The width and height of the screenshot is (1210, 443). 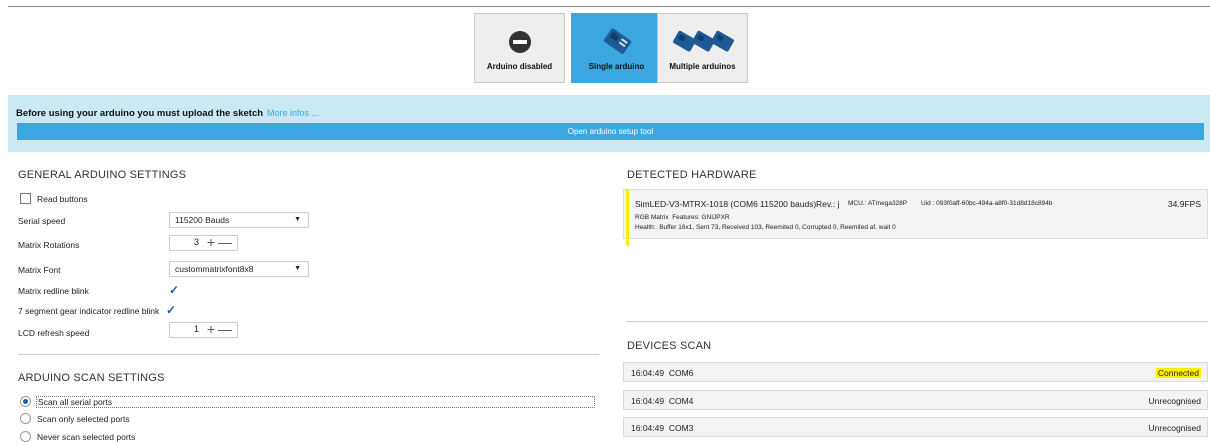 I want to click on device-time-port: 16:04:49 COM4, so click(x=662, y=401).